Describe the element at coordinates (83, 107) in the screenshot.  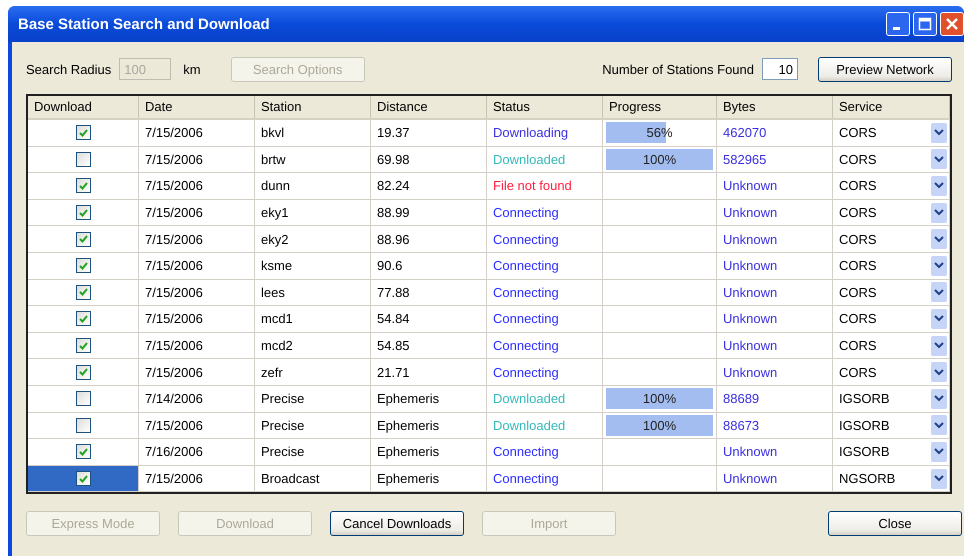
I see `column-header: Download` at that location.